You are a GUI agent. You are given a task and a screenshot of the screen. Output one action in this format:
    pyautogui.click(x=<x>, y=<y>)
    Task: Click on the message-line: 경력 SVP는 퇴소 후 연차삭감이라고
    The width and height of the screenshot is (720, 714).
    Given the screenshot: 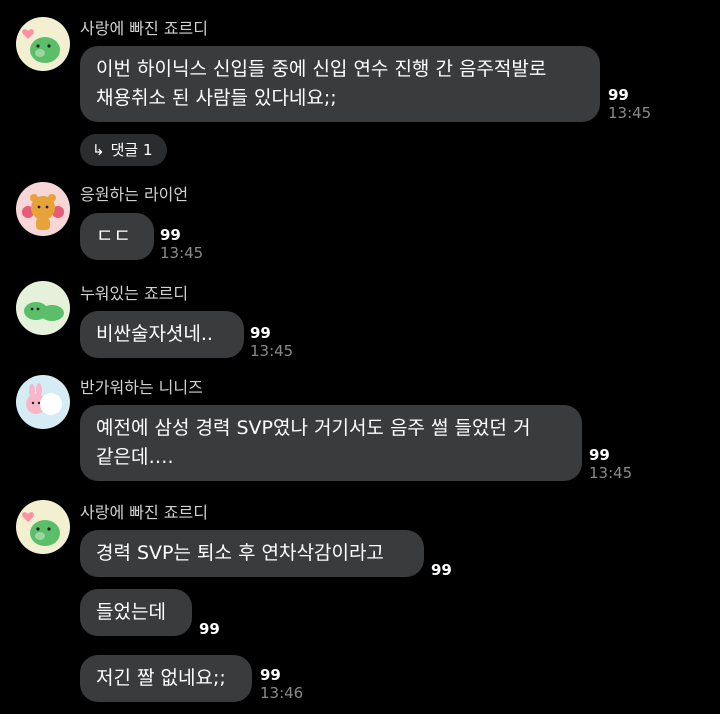 What is the action you would take?
    pyautogui.click(x=240, y=553)
    